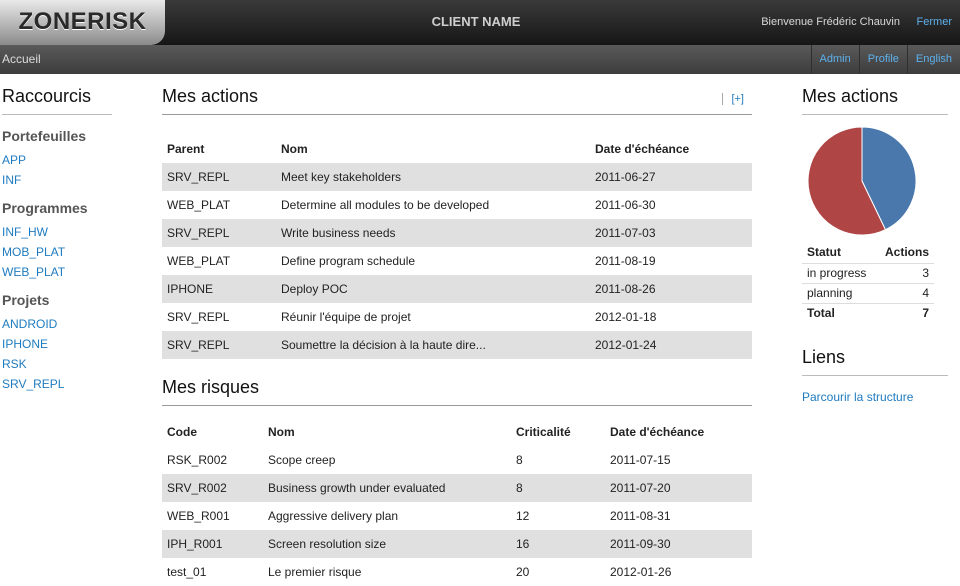 This screenshot has height=586, width=960. I want to click on summary-title: Mes actions, so click(875, 100).